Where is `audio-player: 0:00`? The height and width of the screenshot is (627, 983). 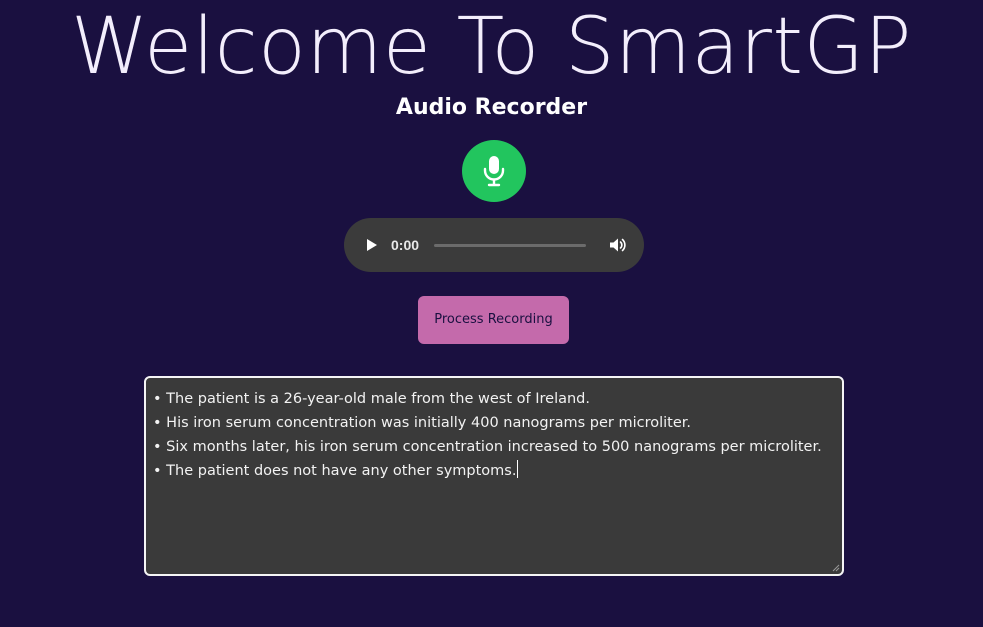 audio-player: 0:00 is located at coordinates (494, 245).